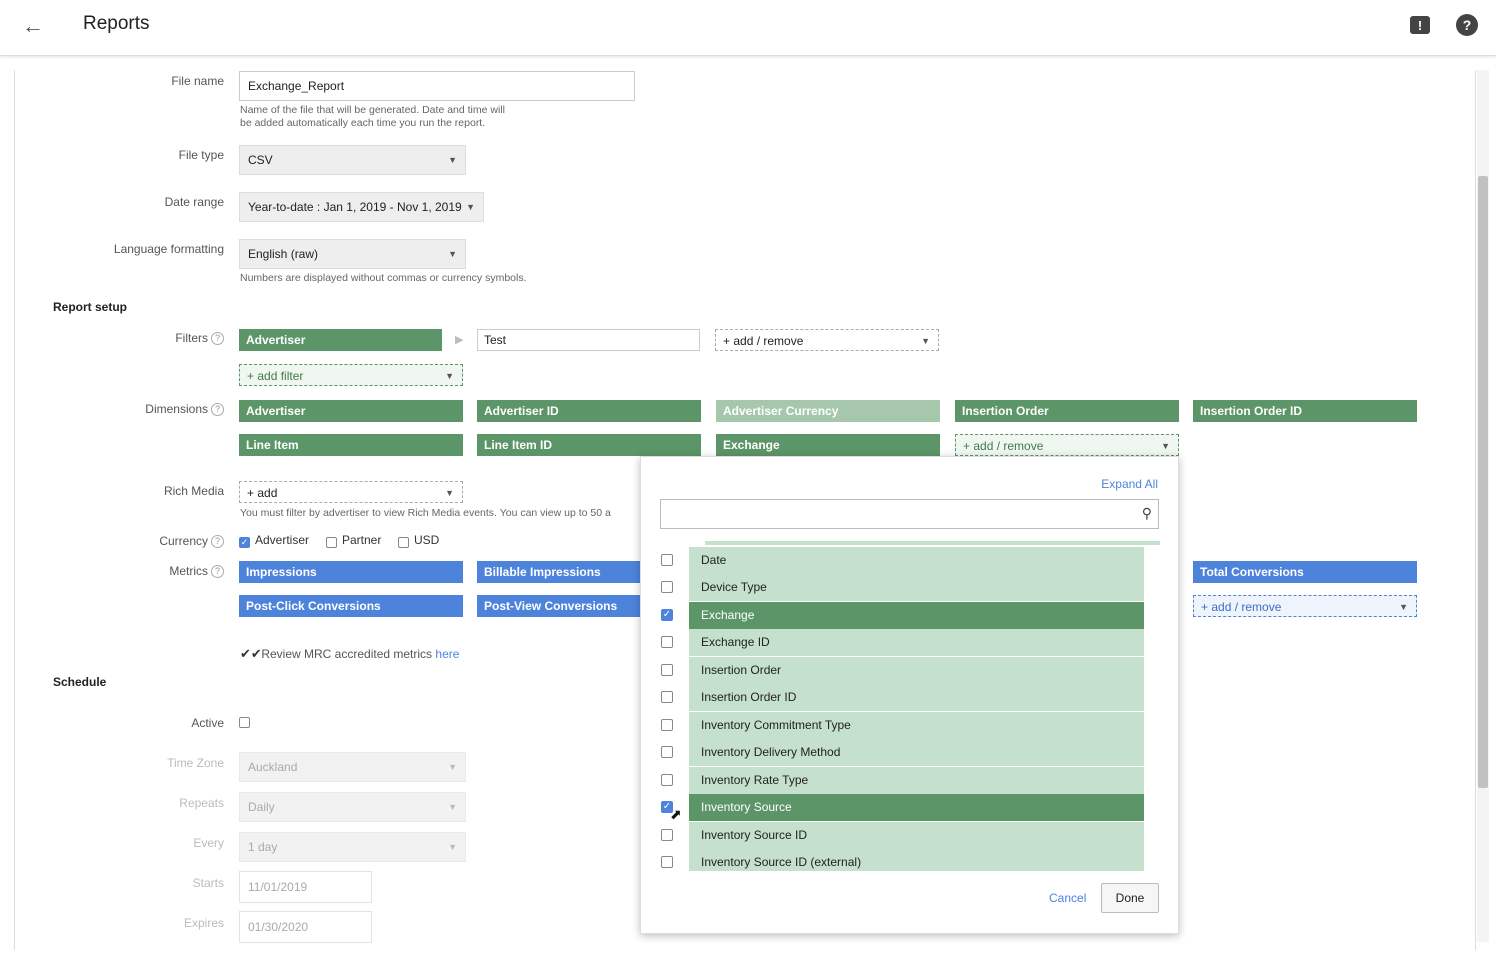  I want to click on currency-usd-checkbox, so click(403, 542).